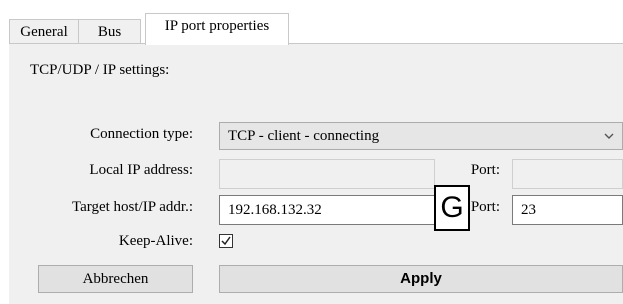 The width and height of the screenshot is (623, 304). I want to click on local-ip-field, so click(327, 174).